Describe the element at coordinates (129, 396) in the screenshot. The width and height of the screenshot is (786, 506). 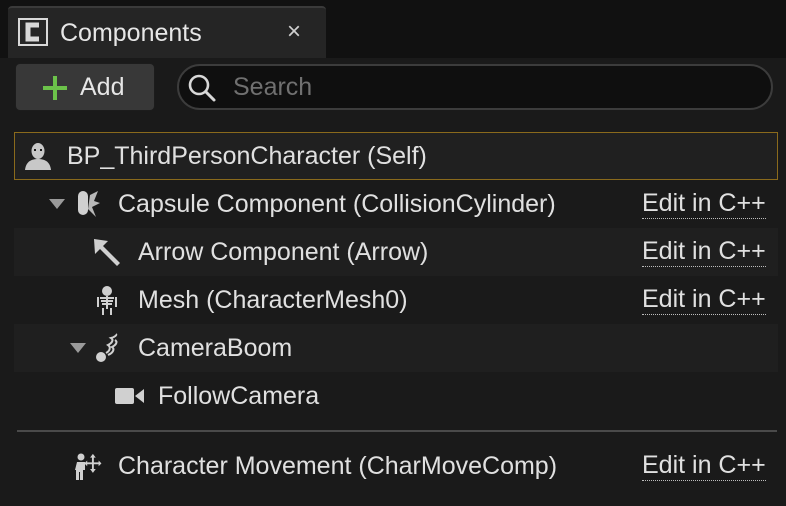
I see `camera-icon` at that location.